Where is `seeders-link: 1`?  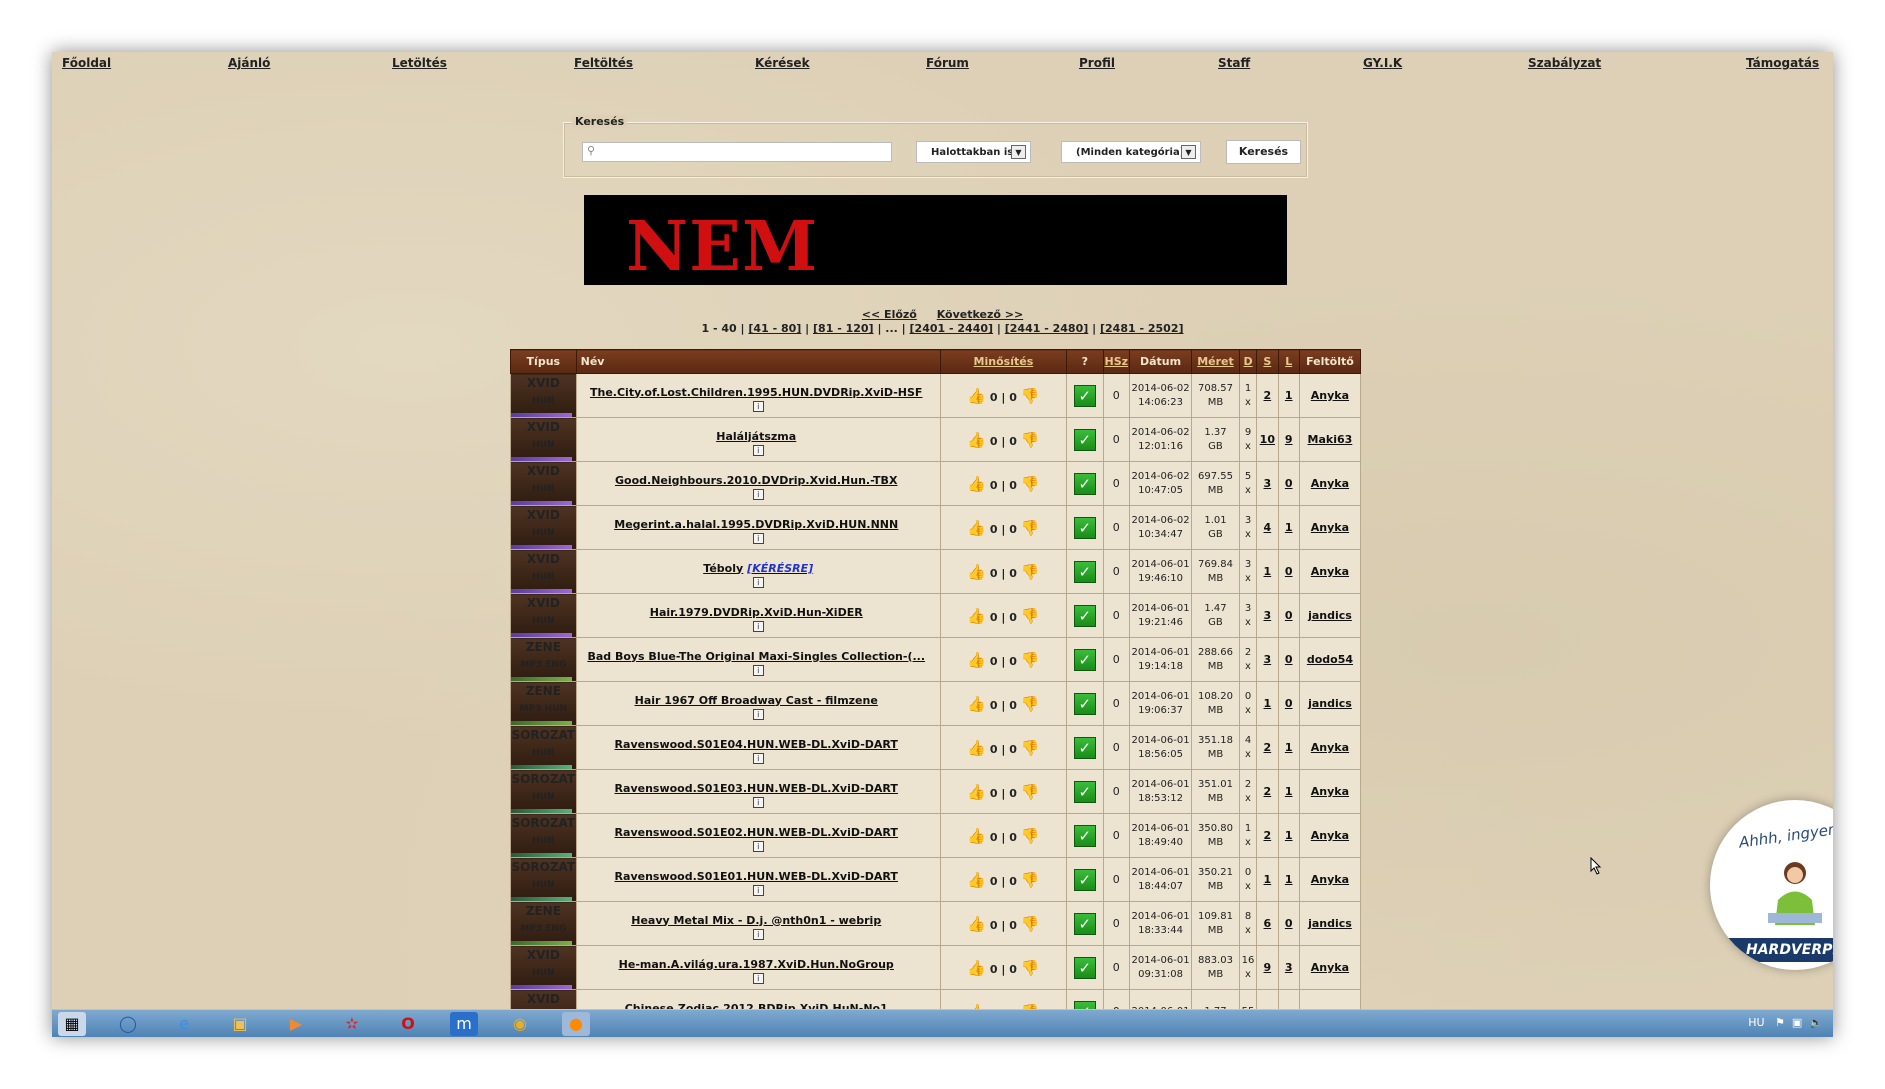
seeders-link: 1 is located at coordinates (1268, 703).